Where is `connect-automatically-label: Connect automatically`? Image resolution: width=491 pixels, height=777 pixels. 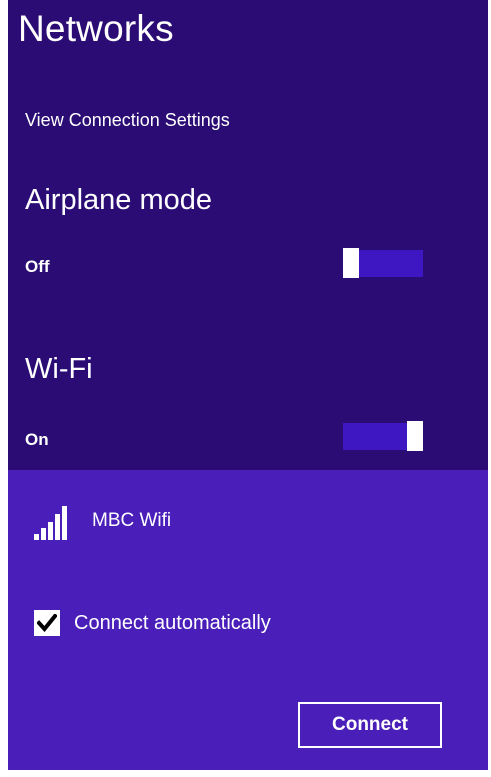 connect-automatically-label: Connect automatically is located at coordinates (172, 622).